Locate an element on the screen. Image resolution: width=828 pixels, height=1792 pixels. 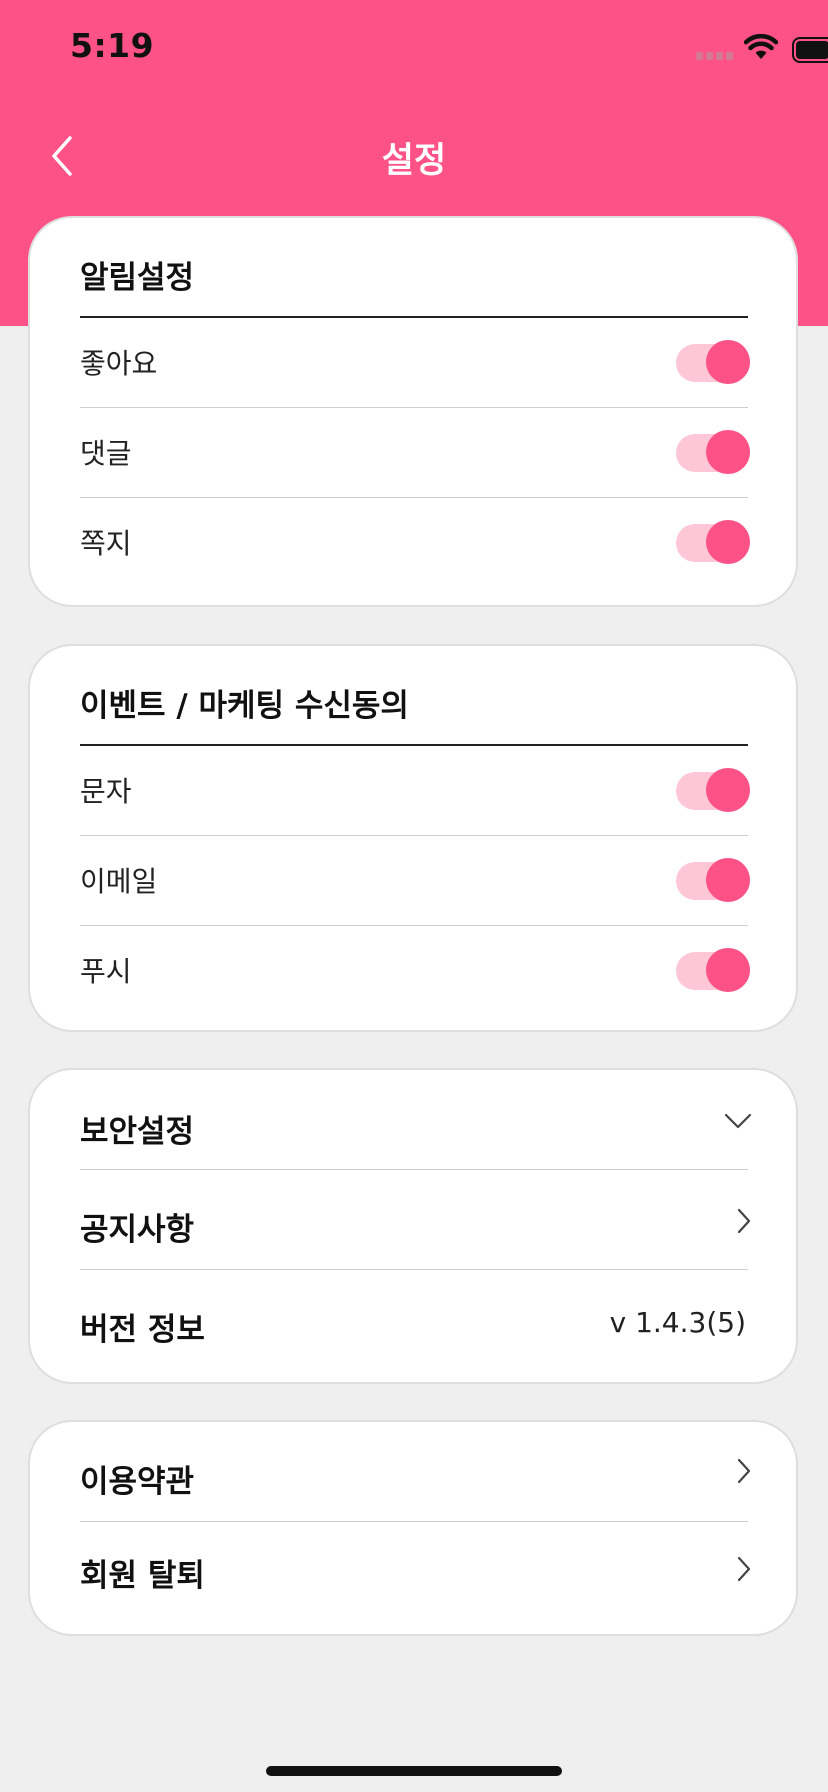
consent-push-label: 푸시 is located at coordinates (106, 971).